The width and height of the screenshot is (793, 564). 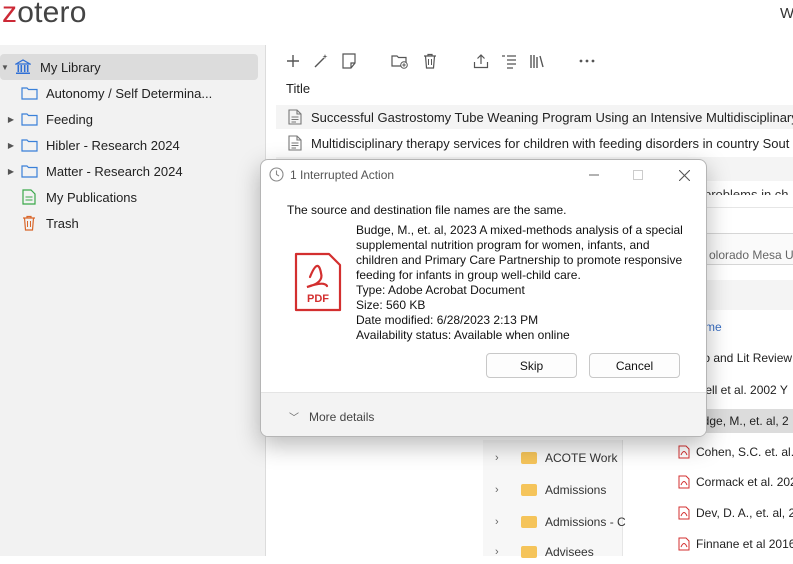 I want to click on column-header-name: me, so click(x=713, y=327).